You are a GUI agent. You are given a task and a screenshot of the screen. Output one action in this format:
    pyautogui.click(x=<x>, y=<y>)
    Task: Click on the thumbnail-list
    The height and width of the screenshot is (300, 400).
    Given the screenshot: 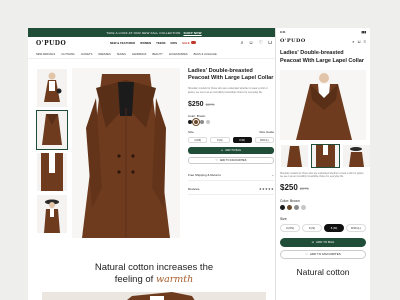 What is the action you would take?
    pyautogui.click(x=53, y=152)
    